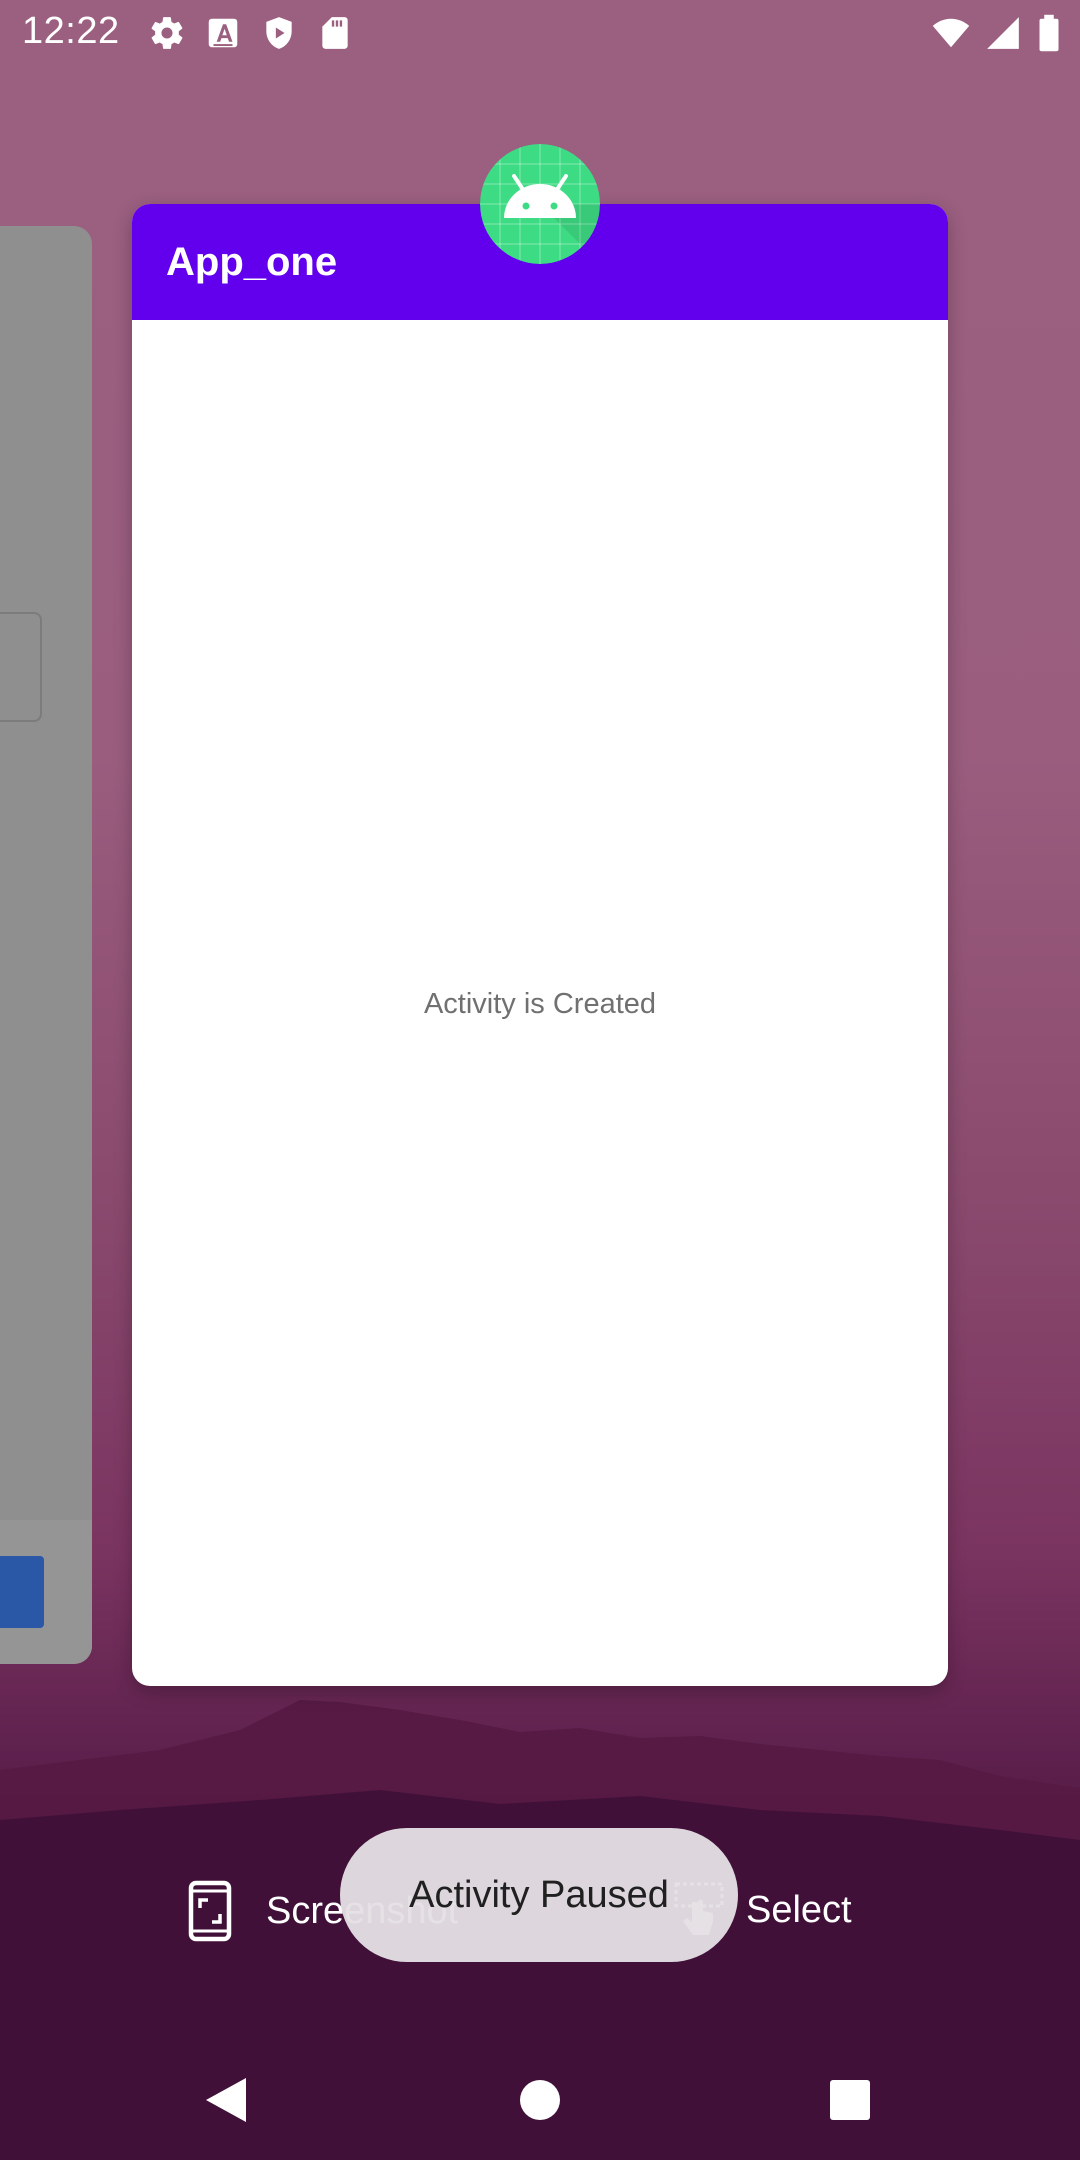 The image size is (1080, 2160). I want to click on toast-text: Activity Paused, so click(539, 1894).